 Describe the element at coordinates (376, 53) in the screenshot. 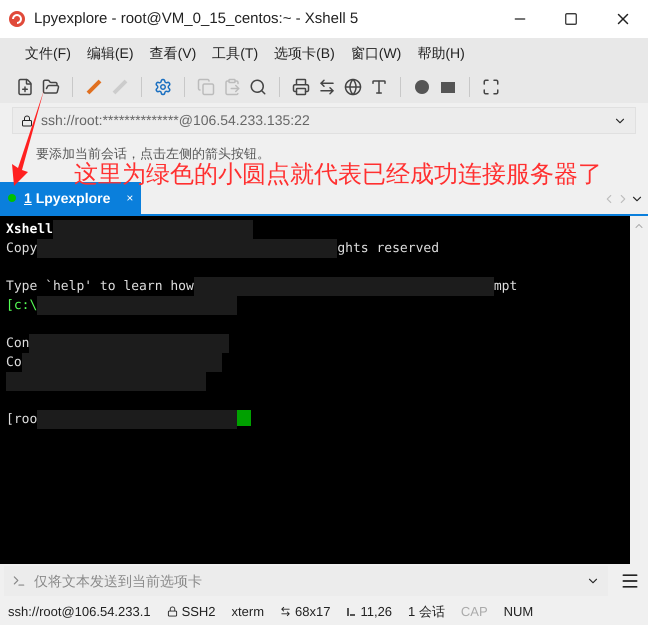

I see `menu-item: 窗口(W)` at that location.